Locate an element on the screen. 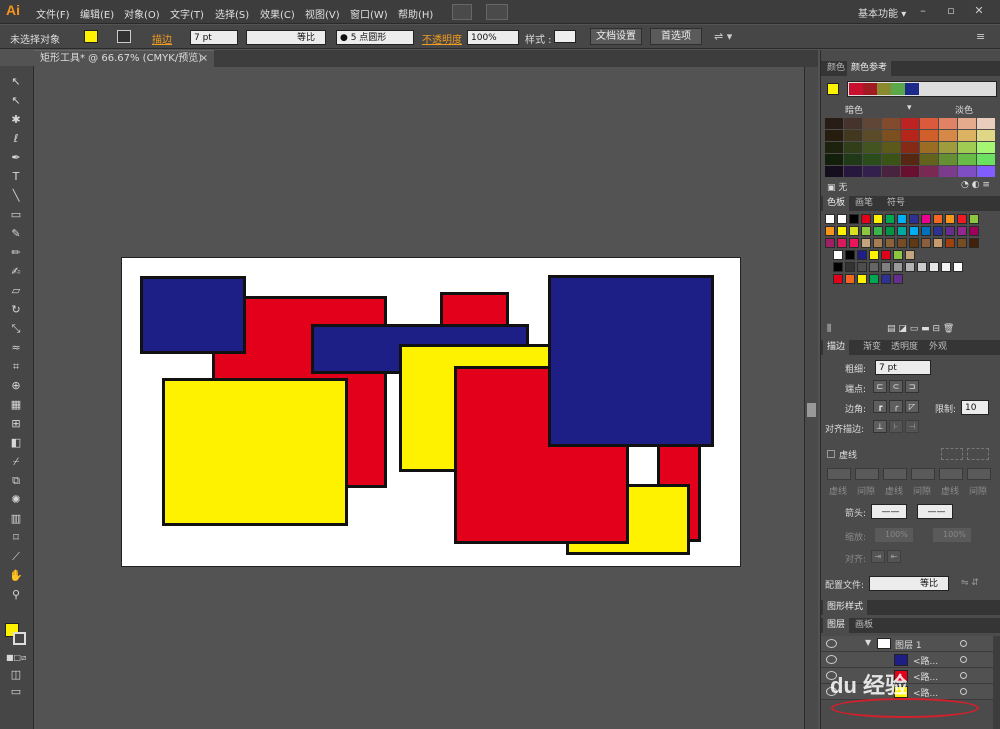 This screenshot has width=1000, height=729. menu-help: 帮助(H) is located at coordinates (415, 13).